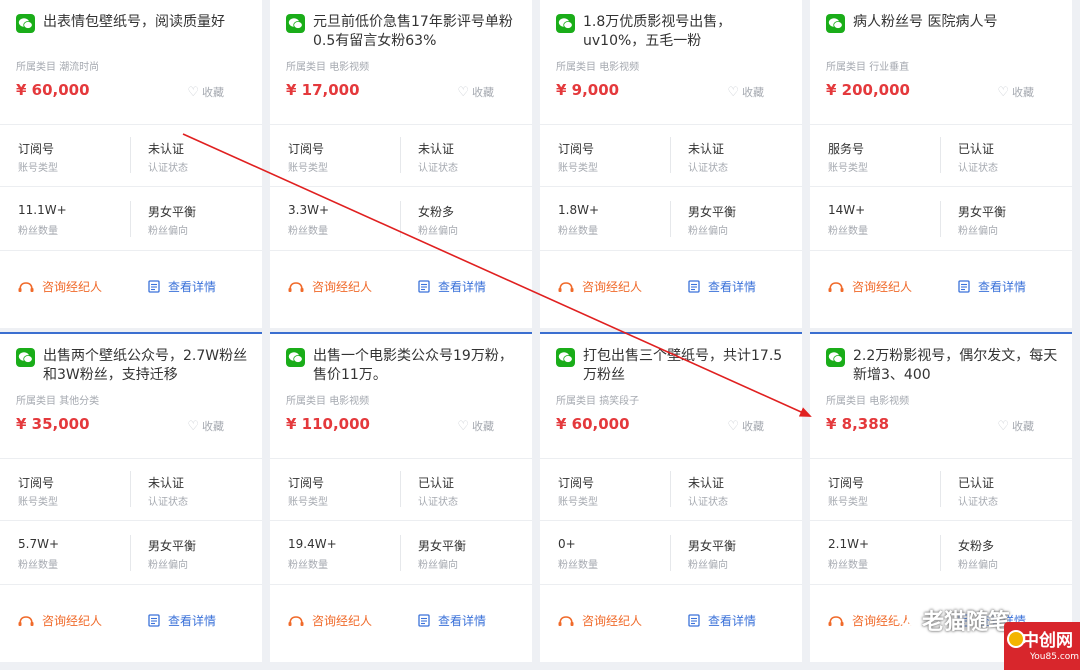 This screenshot has height=670, width=1080. What do you see at coordinates (145, 22) in the screenshot?
I see `card-title: 出表情包壁纸号，阅读质量好` at bounding box center [145, 22].